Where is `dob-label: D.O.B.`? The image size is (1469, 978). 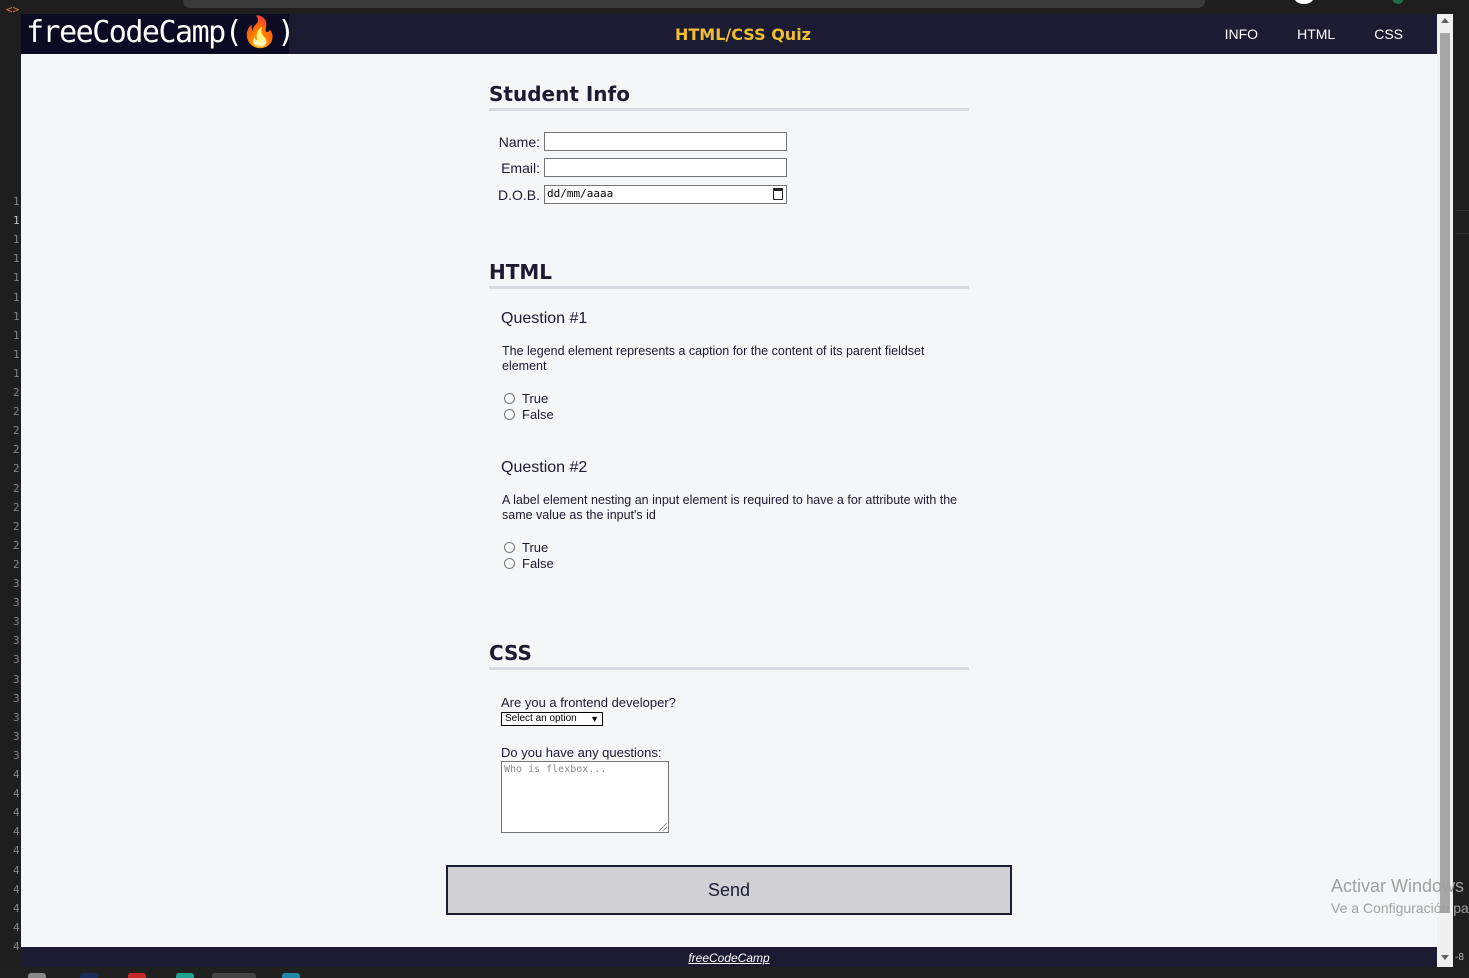
dob-label: D.O.B. is located at coordinates (518, 194).